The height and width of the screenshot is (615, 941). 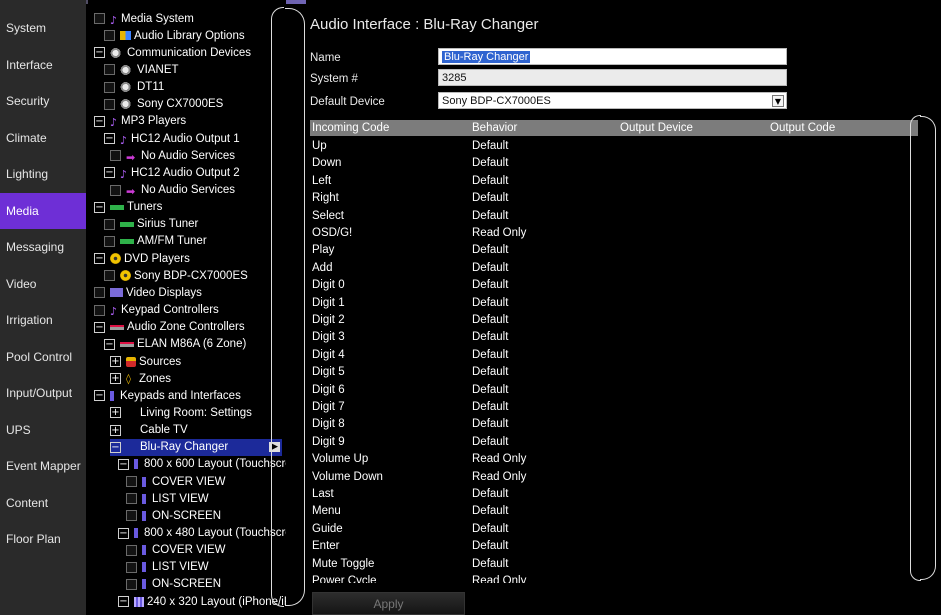 I want to click on table-row: Last Default, so click(x=614, y=494).